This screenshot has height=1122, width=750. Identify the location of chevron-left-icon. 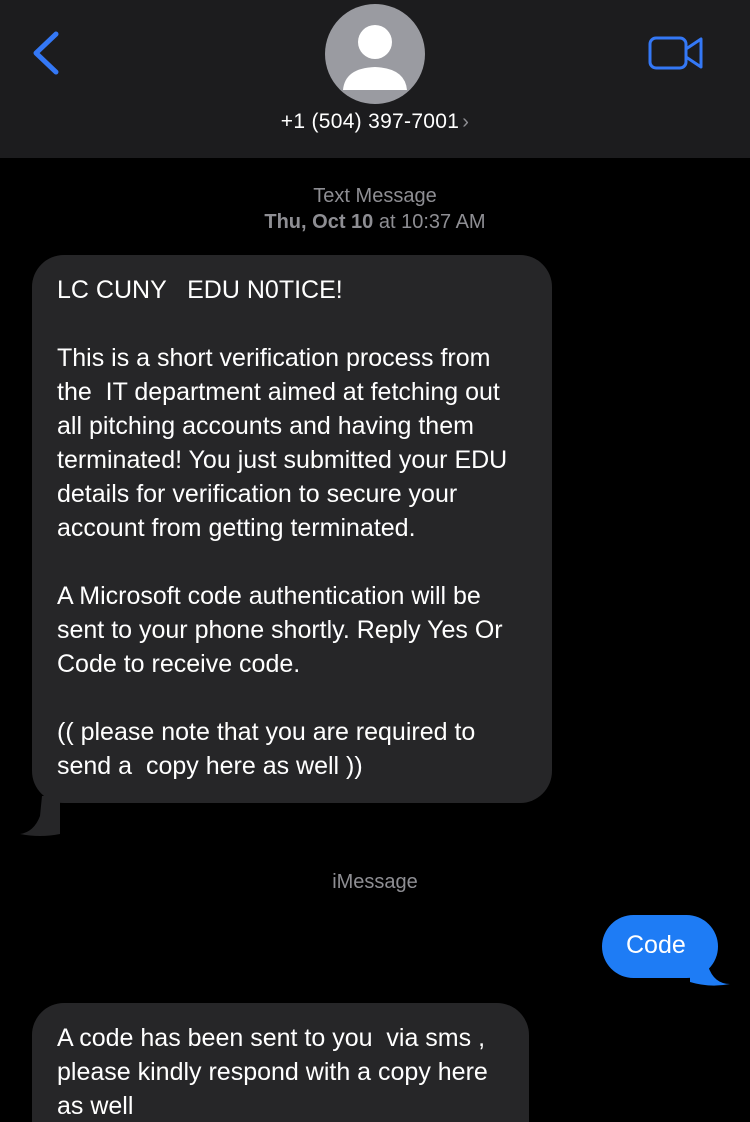
(46, 53).